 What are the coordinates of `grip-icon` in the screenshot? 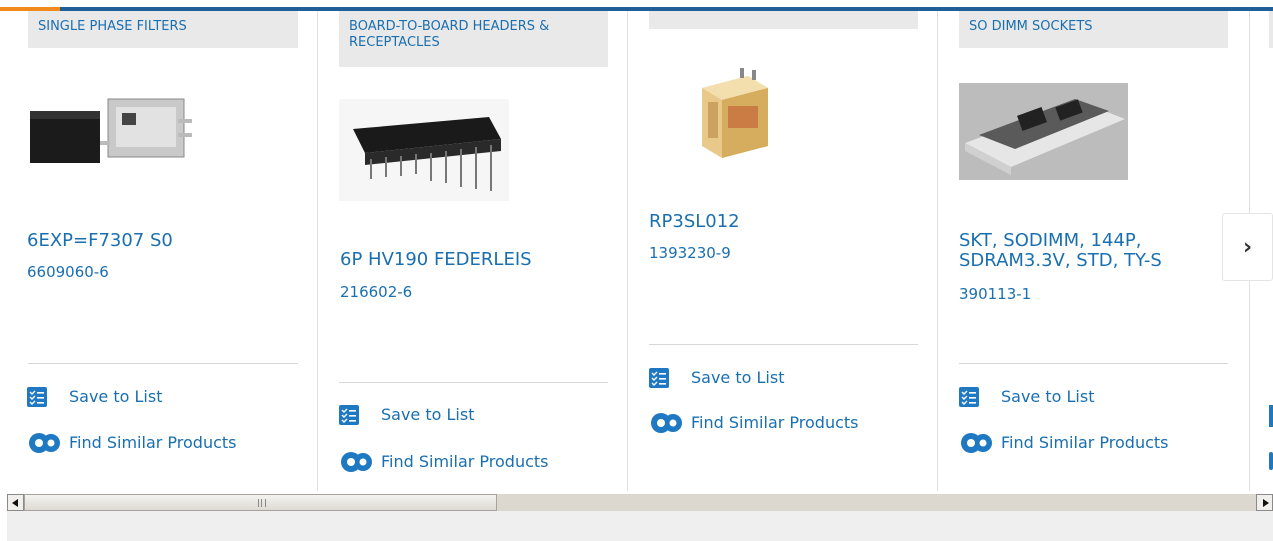 It's located at (262, 503).